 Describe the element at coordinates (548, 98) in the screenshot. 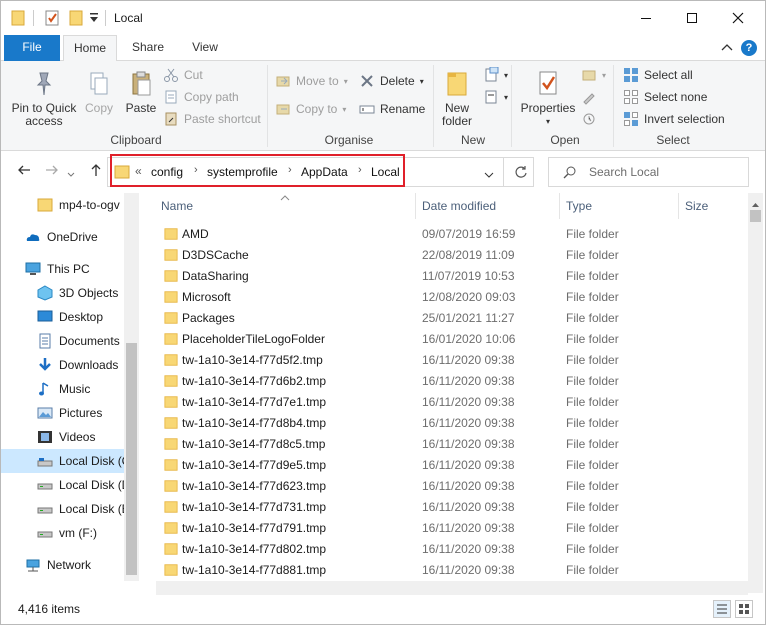

I see `properties-button: Properties ▾` at that location.